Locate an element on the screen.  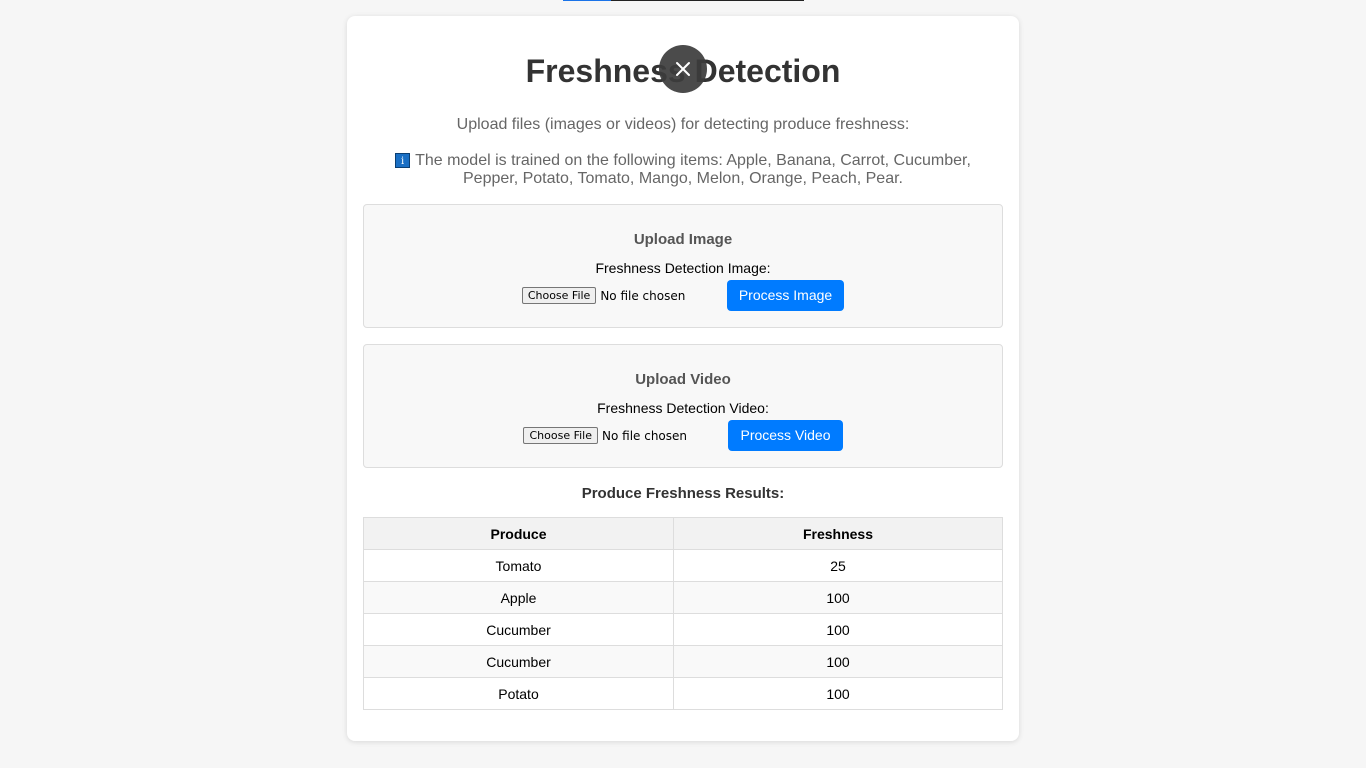
video-file-input: Choose File No file chosen is located at coordinates (625, 435).